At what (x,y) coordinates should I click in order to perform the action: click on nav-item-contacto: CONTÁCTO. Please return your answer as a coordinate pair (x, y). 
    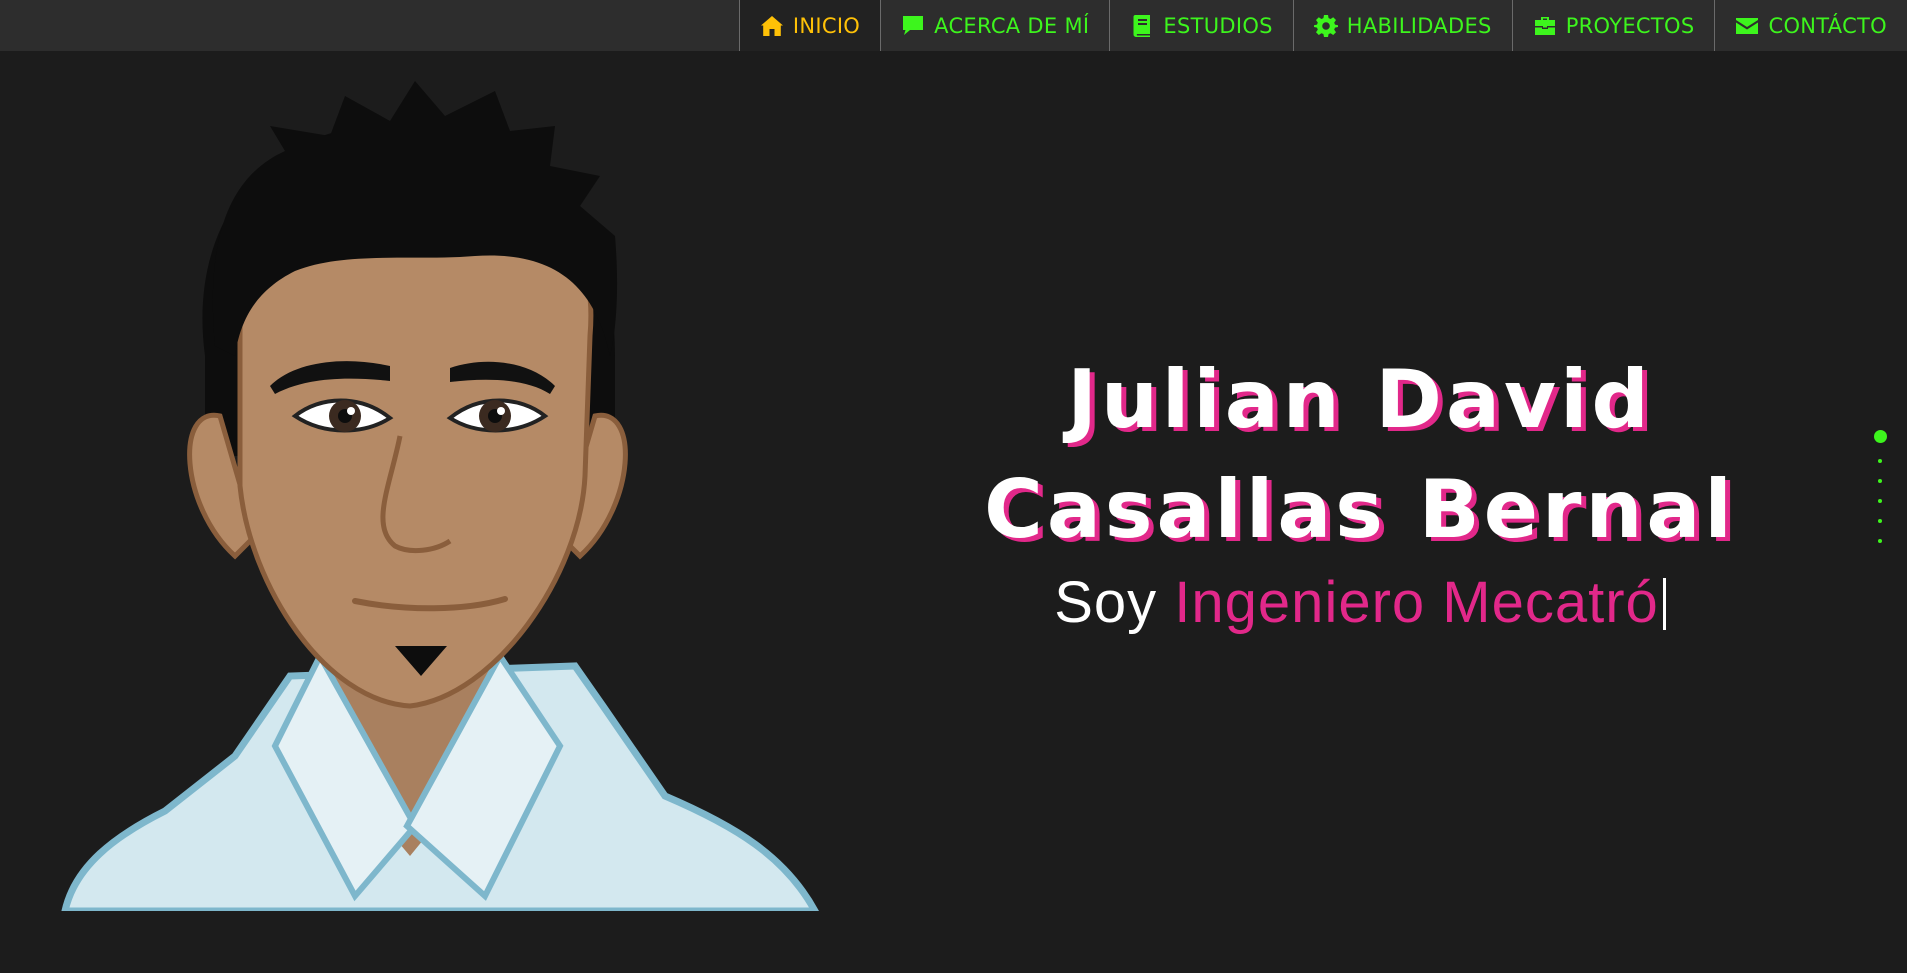
    Looking at the image, I should click on (1810, 25).